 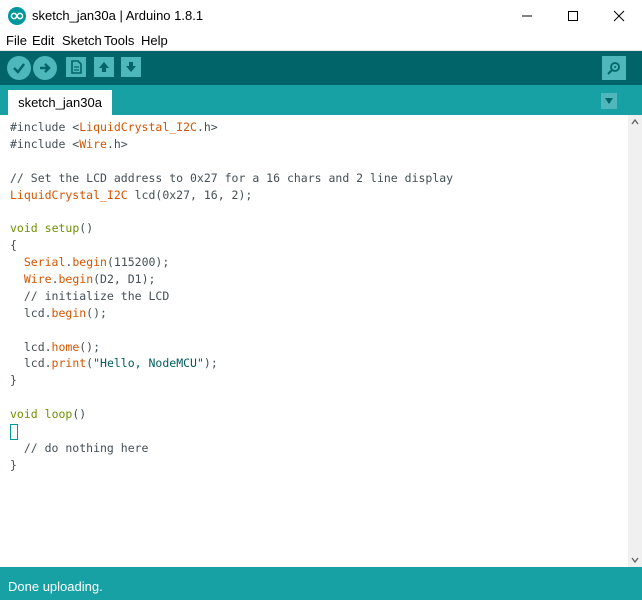 I want to click on arduino-logo-icon, so click(x=17, y=16).